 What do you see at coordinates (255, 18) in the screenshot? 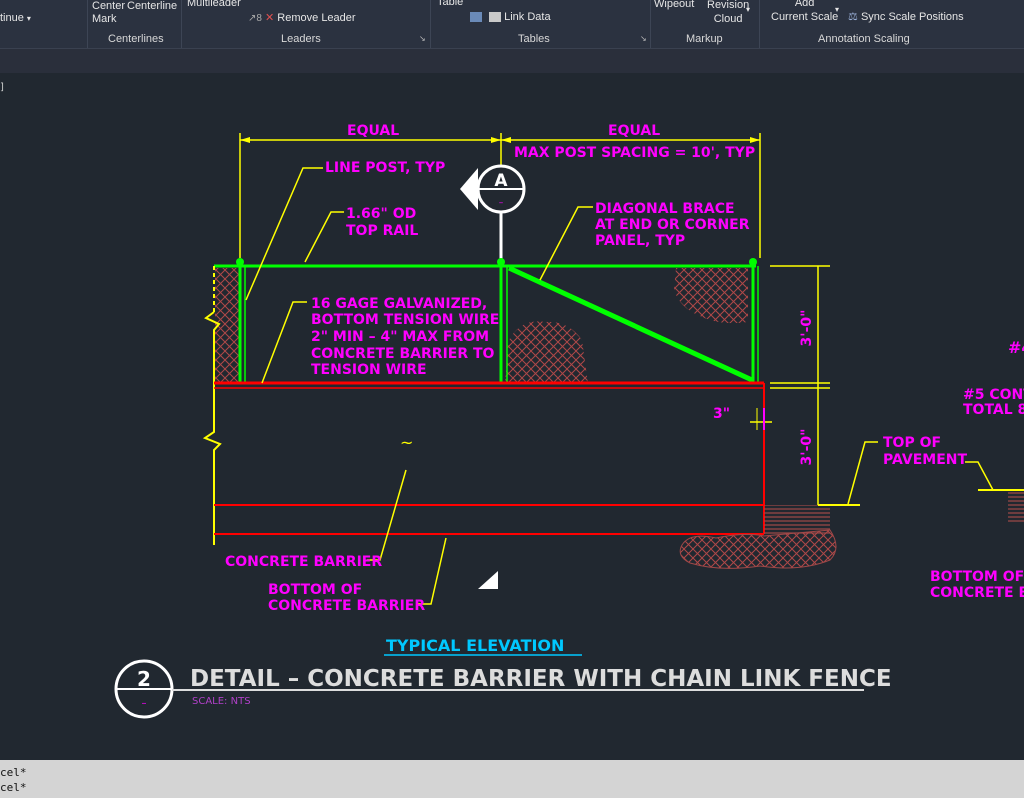
I see `leader-icon: ↗8` at bounding box center [255, 18].